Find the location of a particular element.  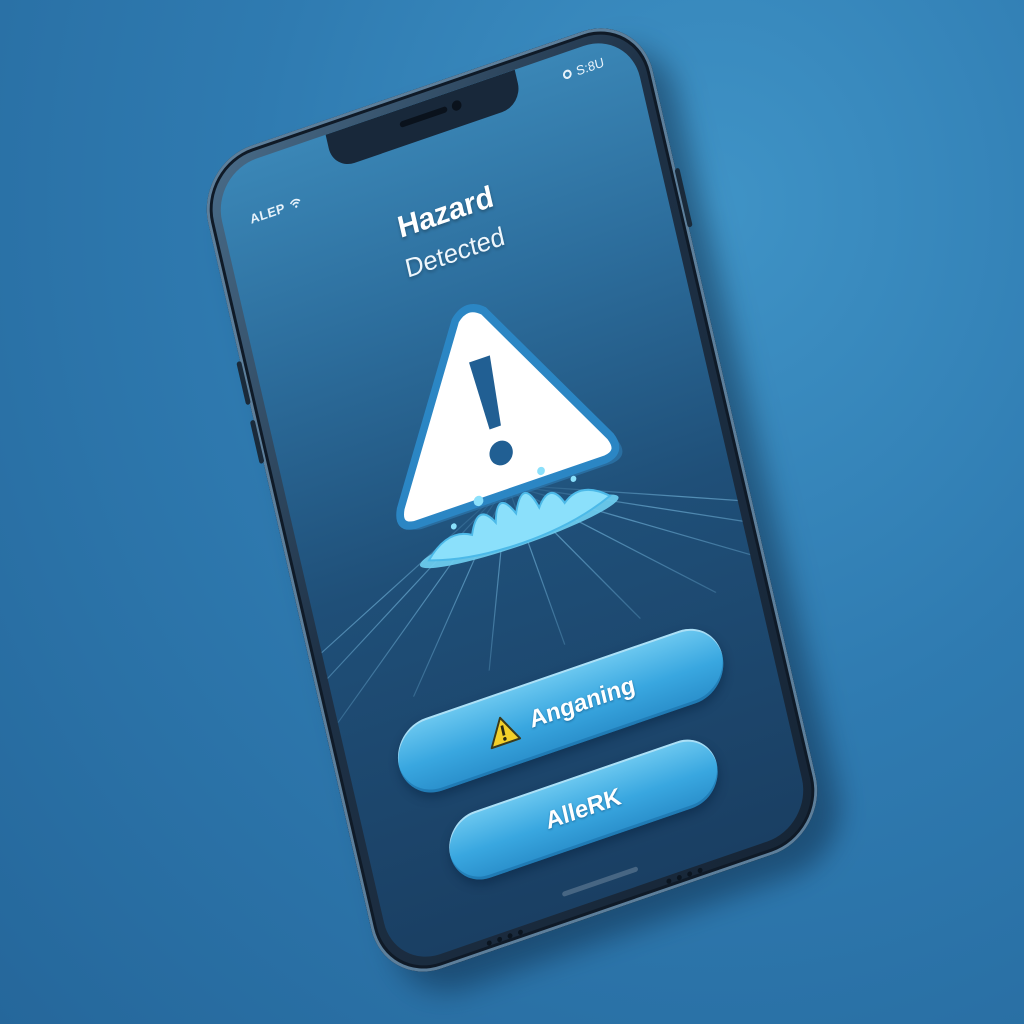

speaker-grille is located at coordinates (423, 117).